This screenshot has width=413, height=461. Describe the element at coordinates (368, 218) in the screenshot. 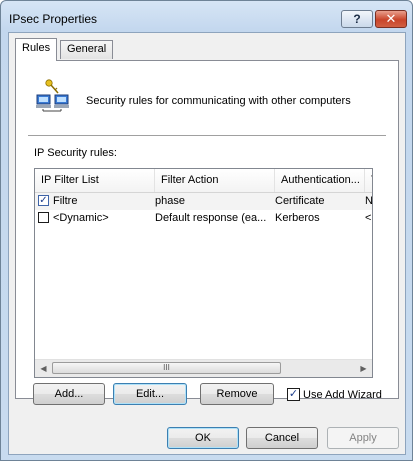

I see `cell-tunnel: <N` at that location.